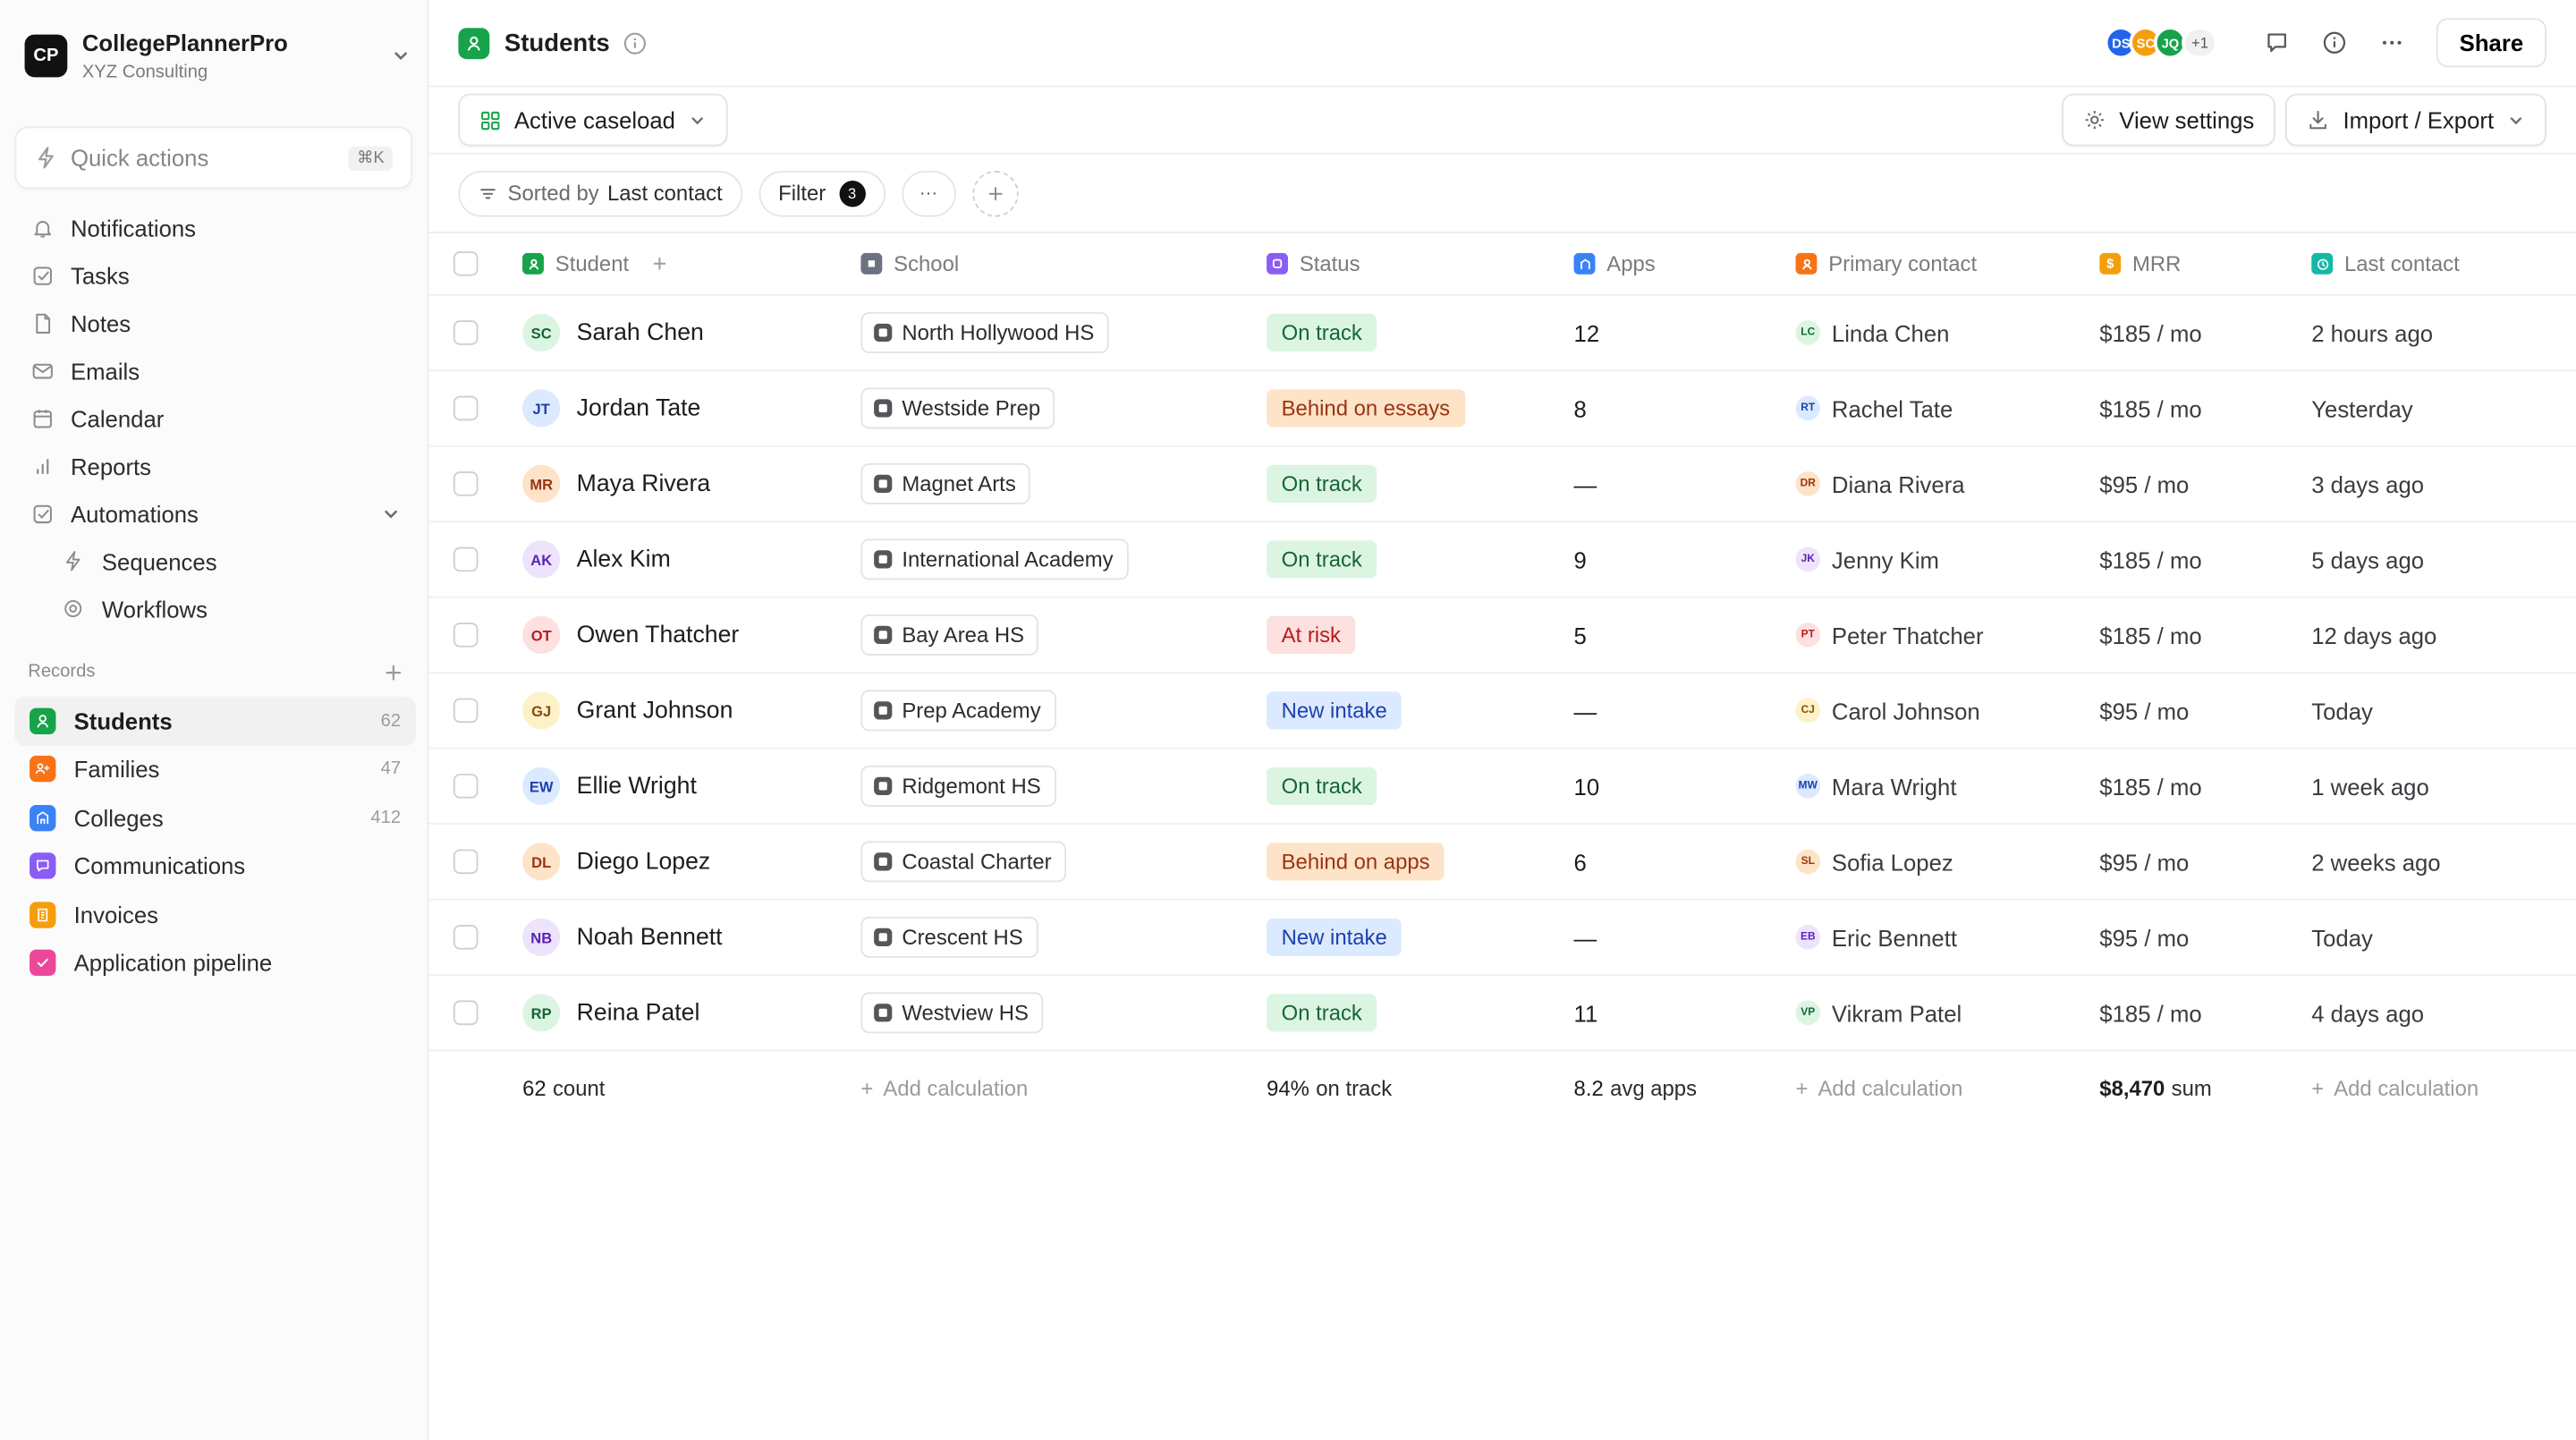 Image resolution: width=2576 pixels, height=1440 pixels. I want to click on status-badge: Behind on apps, so click(1356, 862).